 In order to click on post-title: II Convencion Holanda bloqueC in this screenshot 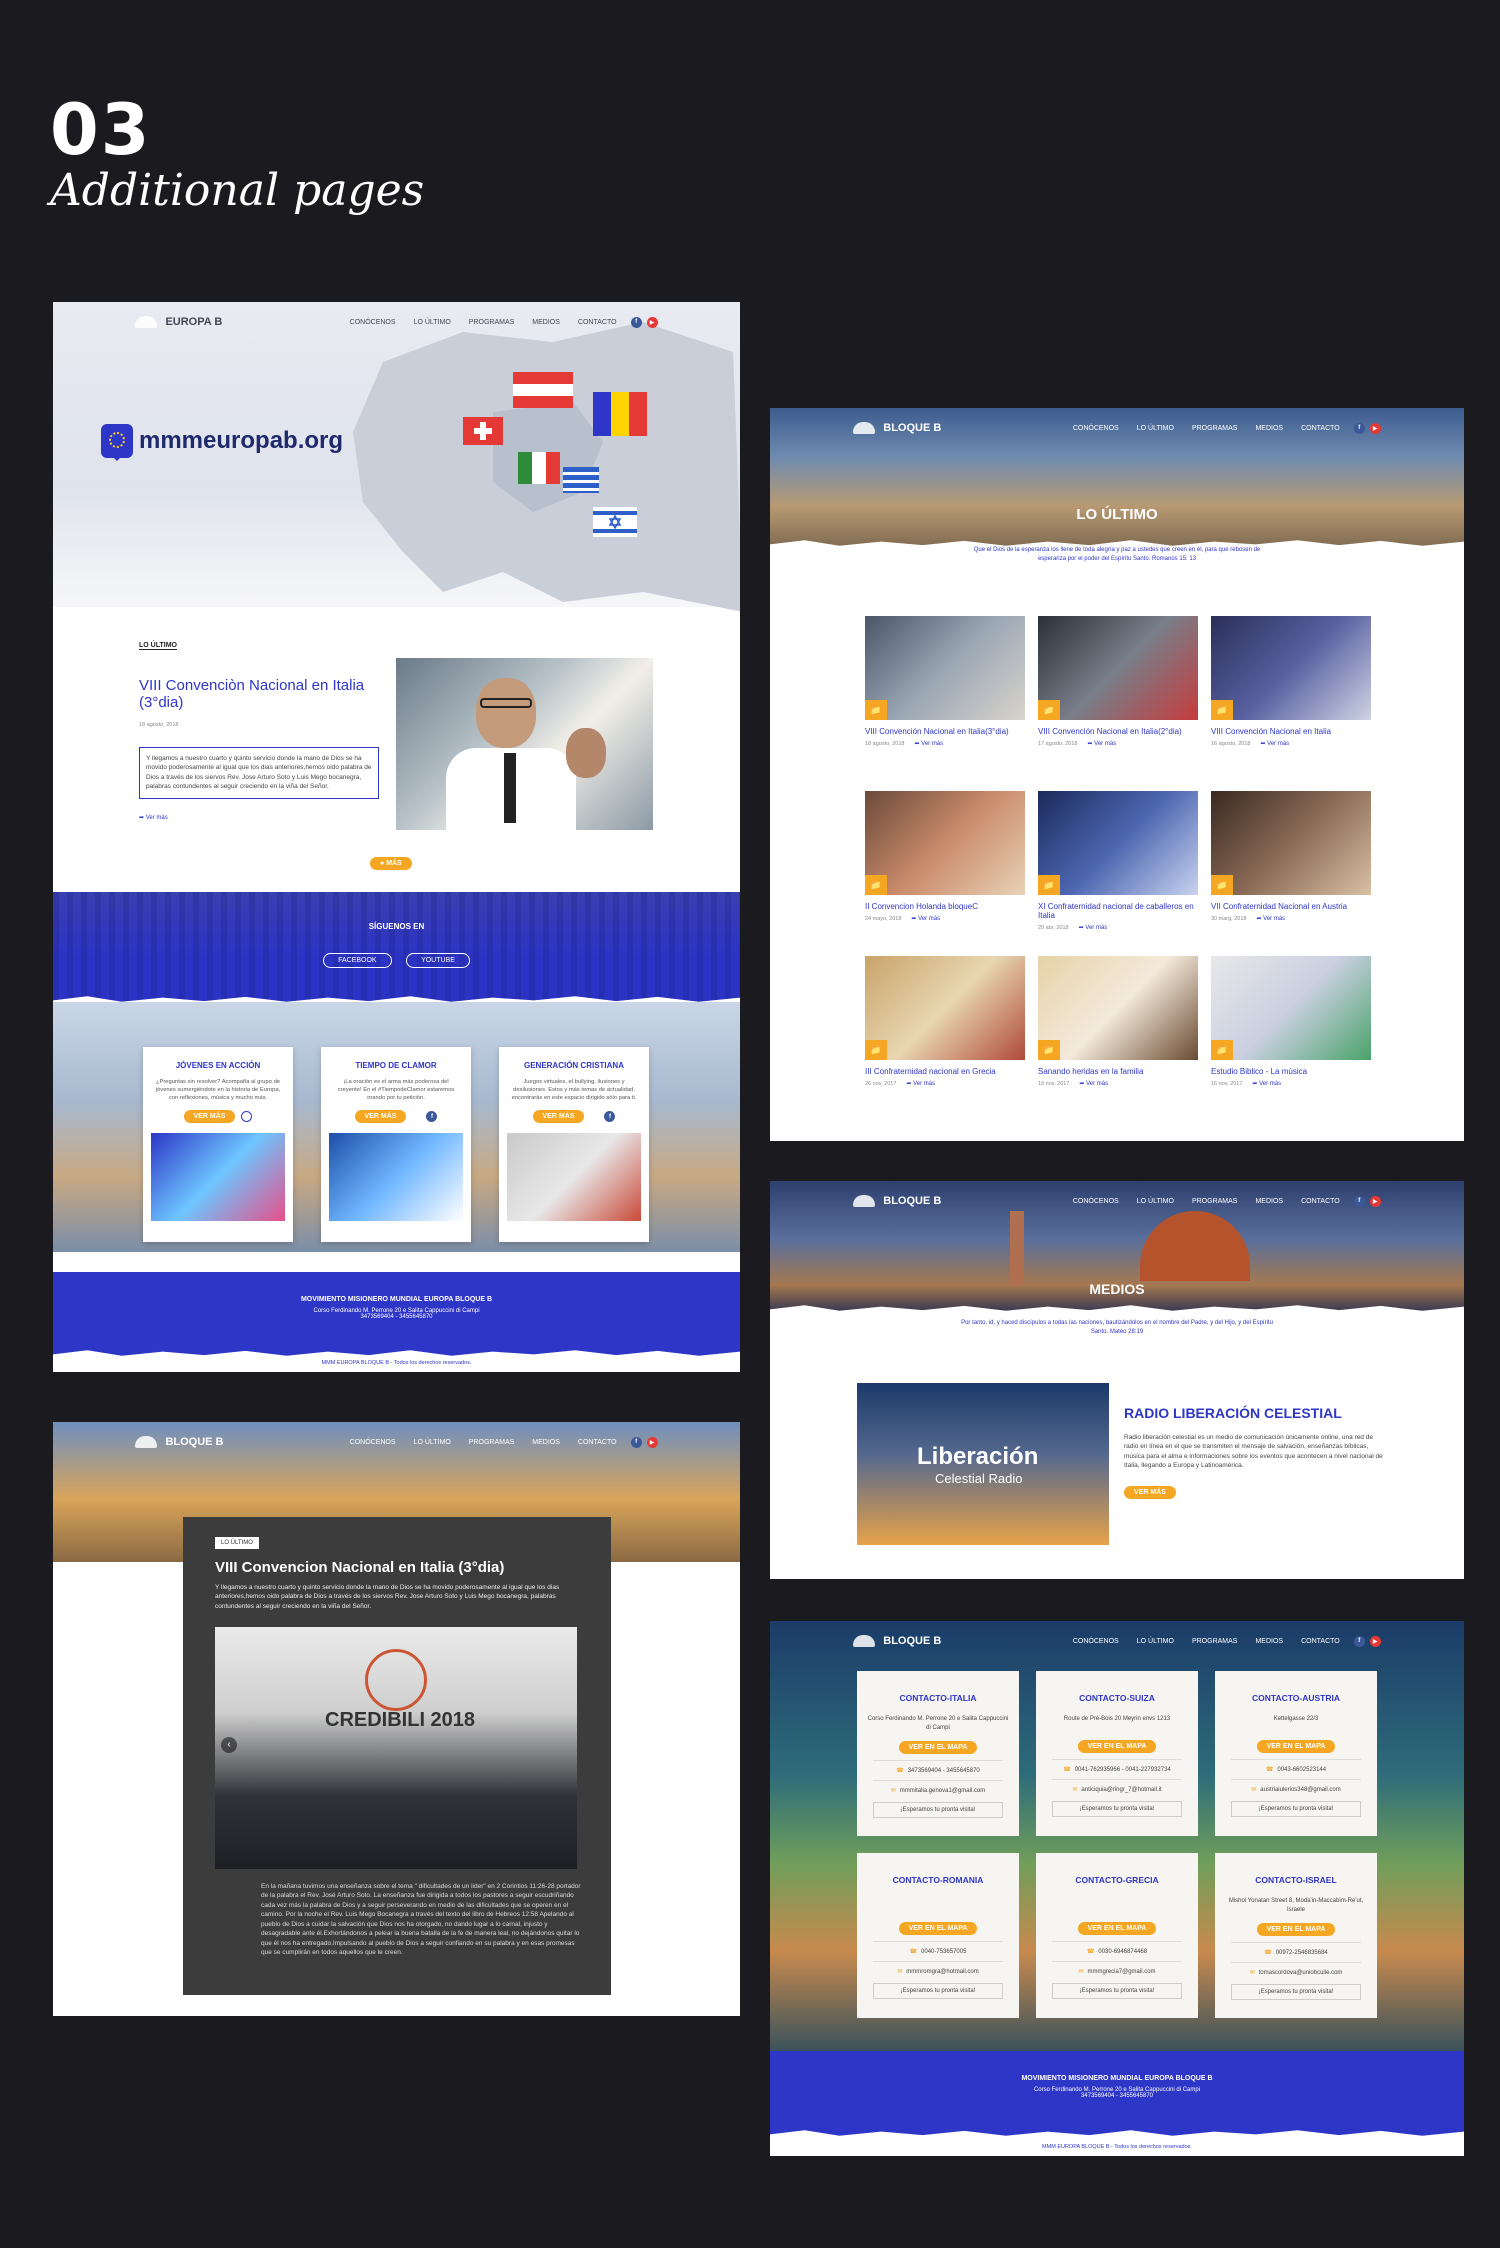, I will do `click(945, 906)`.